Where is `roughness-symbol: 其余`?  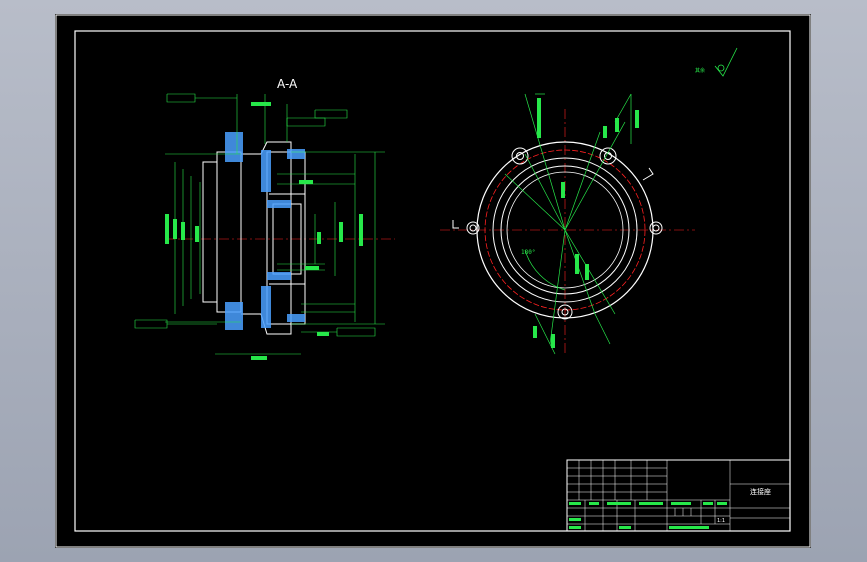 roughness-symbol: 其余 is located at coordinates (716, 62).